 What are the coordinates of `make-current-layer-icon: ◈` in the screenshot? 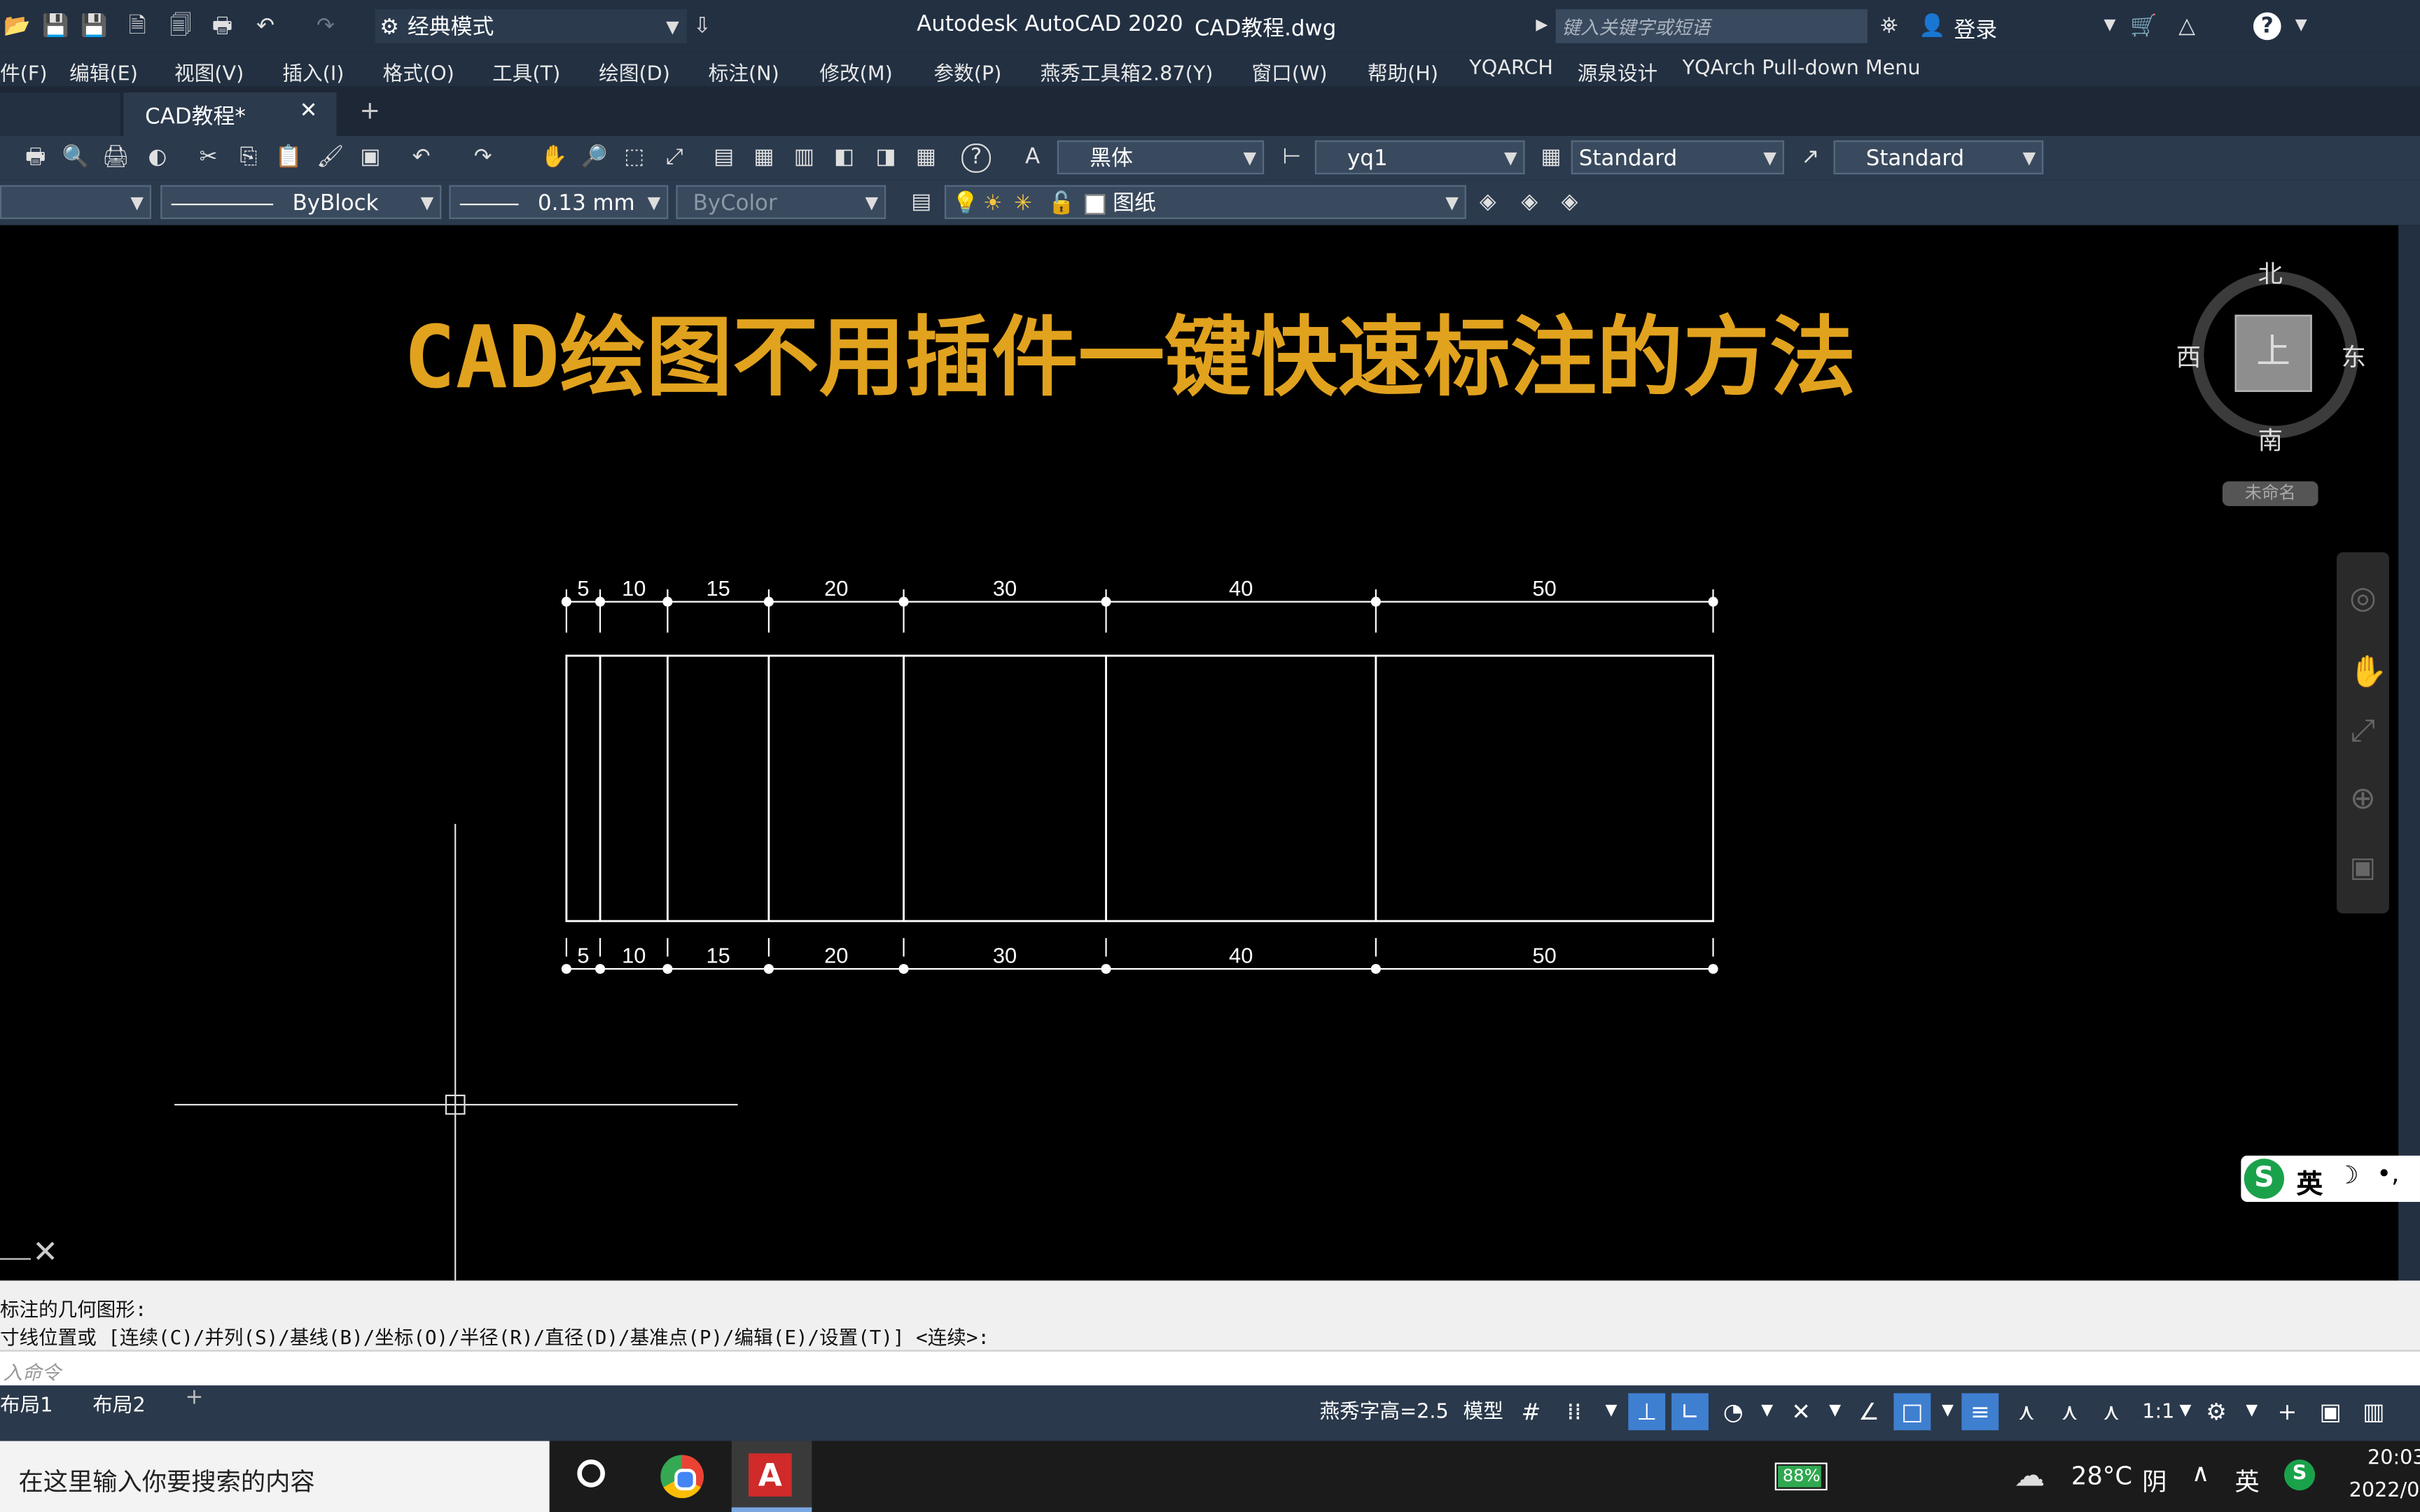 It's located at (1488, 202).